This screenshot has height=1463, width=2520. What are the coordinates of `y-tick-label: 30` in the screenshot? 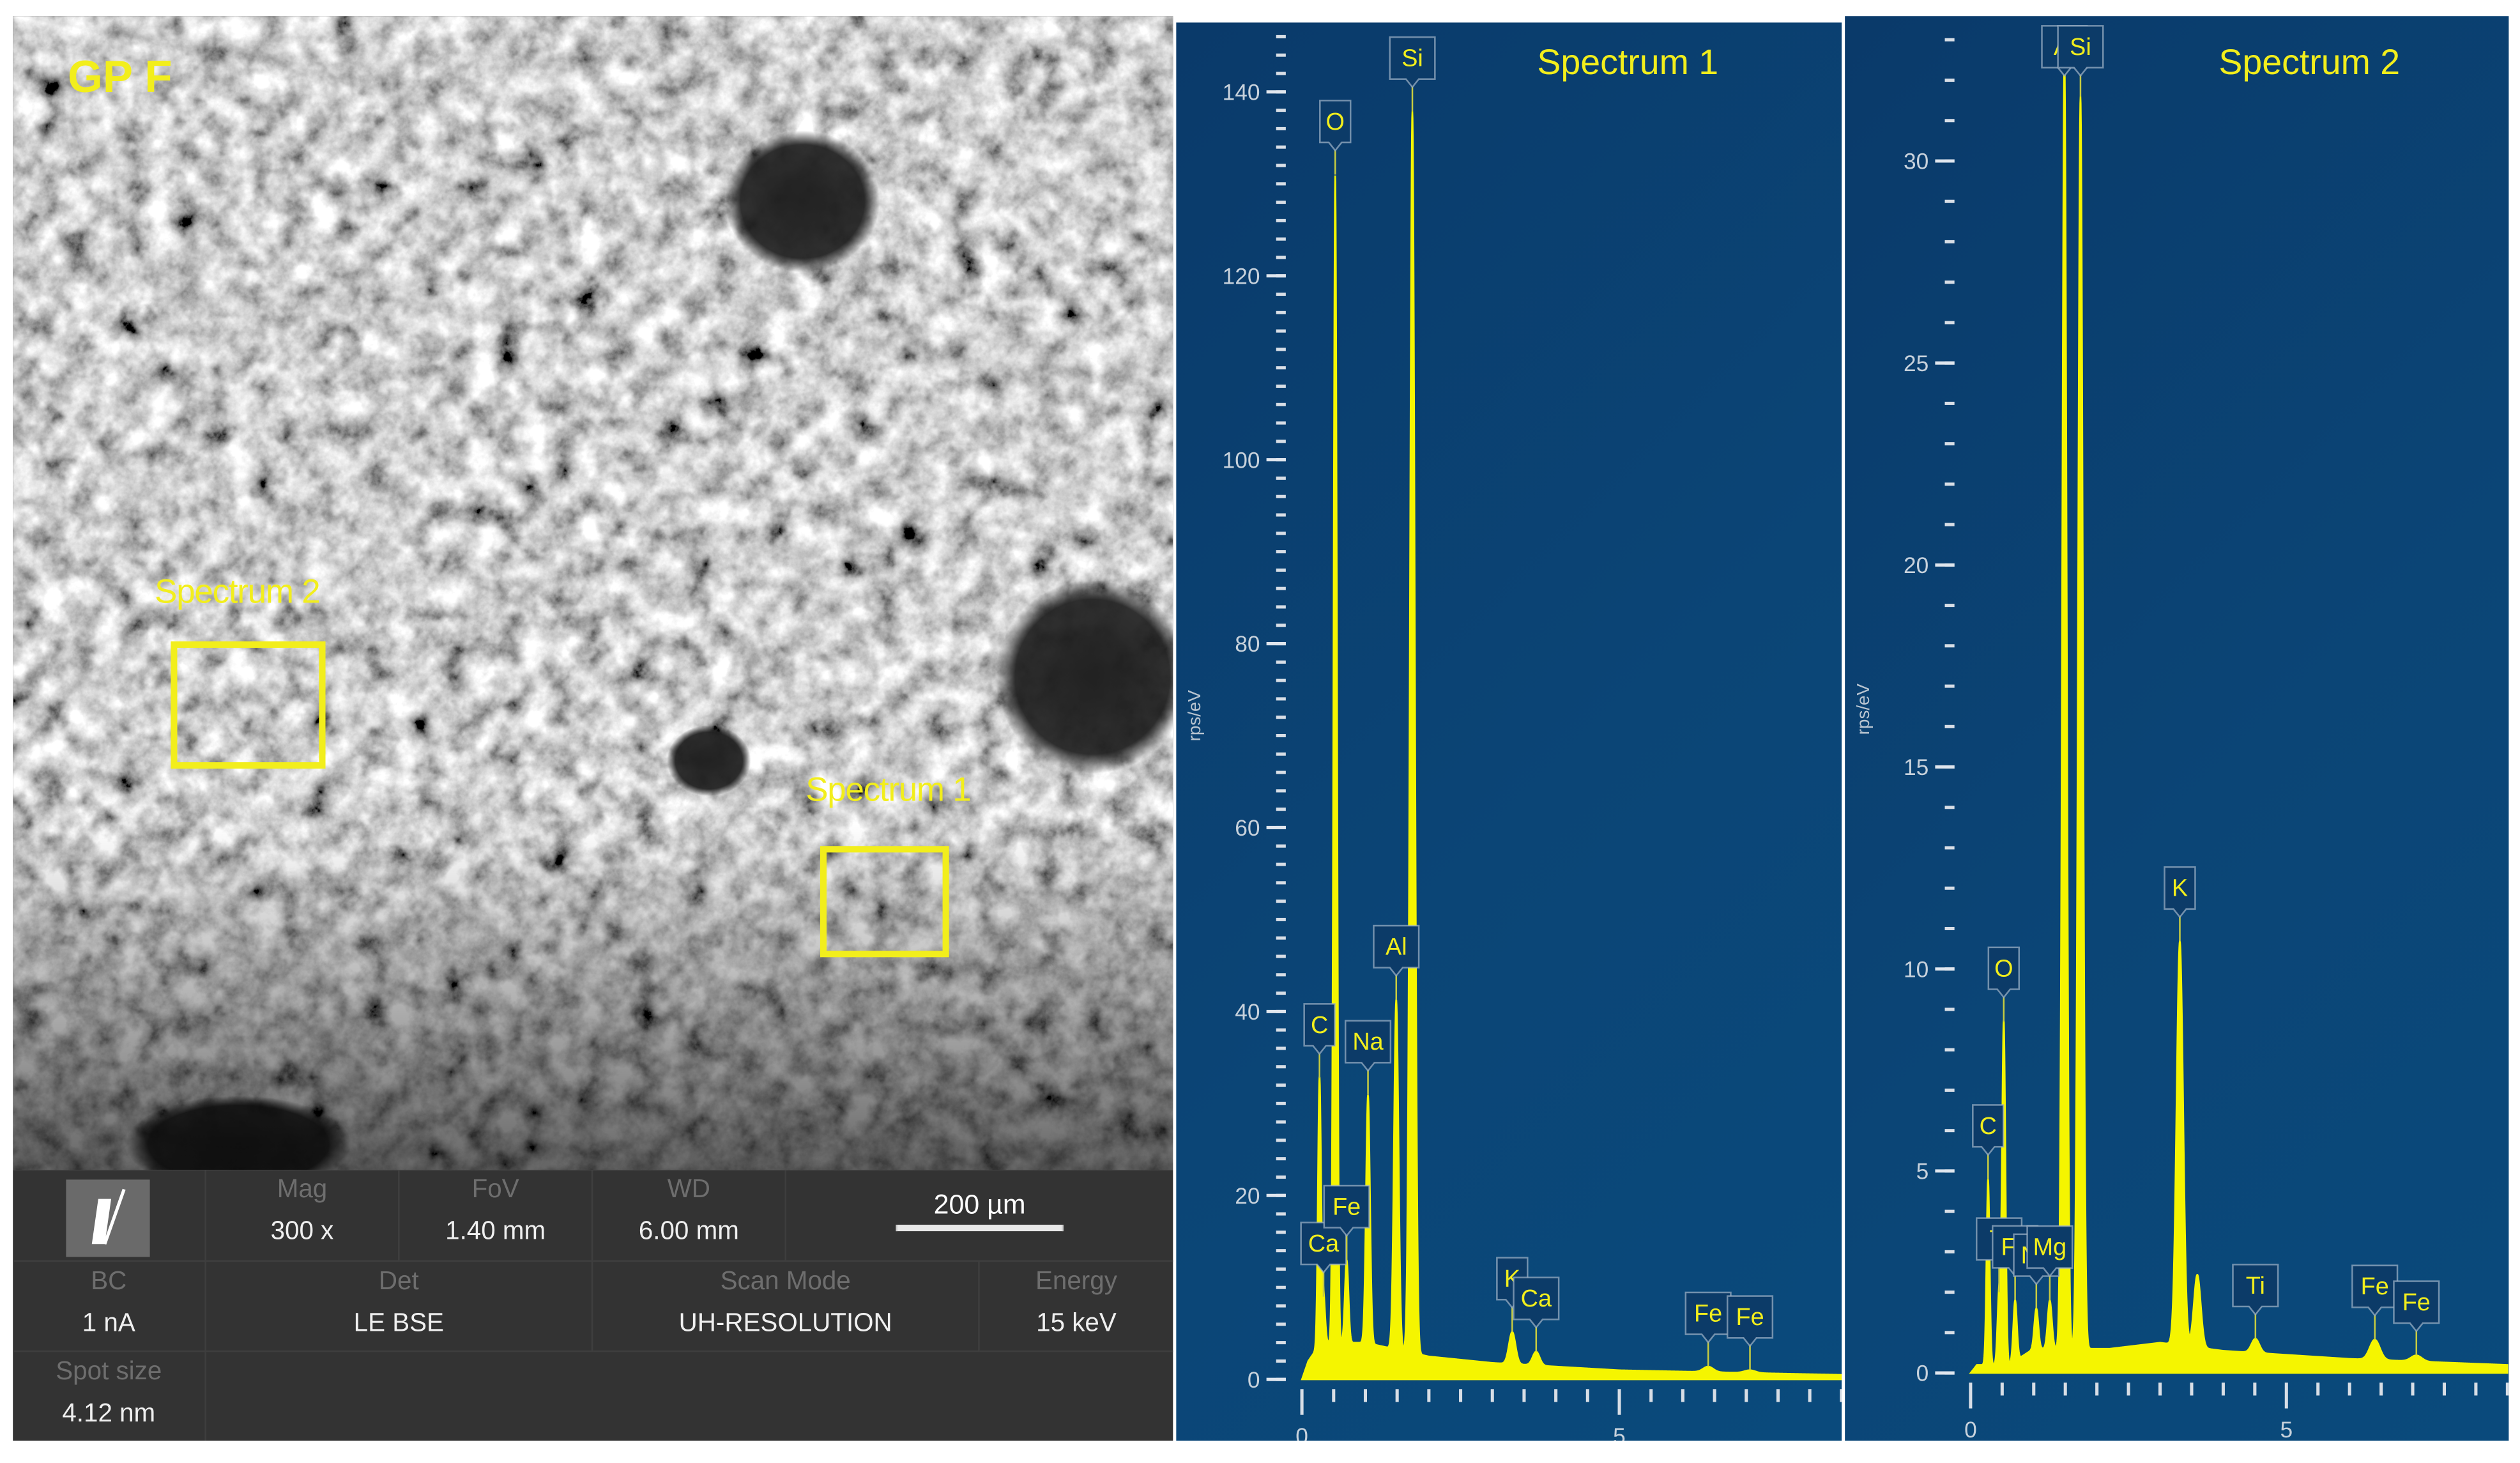 It's located at (1916, 161).